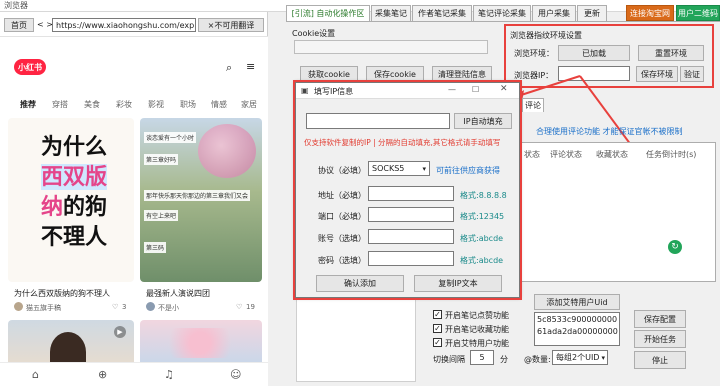  Describe the element at coordinates (28, 104) in the screenshot. I see `category-tab-0: 推荐` at that location.